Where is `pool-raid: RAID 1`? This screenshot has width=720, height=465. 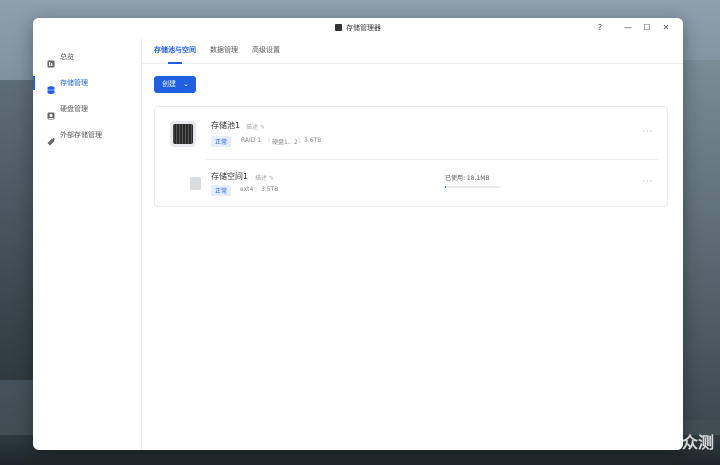
pool-raid: RAID 1 is located at coordinates (251, 140).